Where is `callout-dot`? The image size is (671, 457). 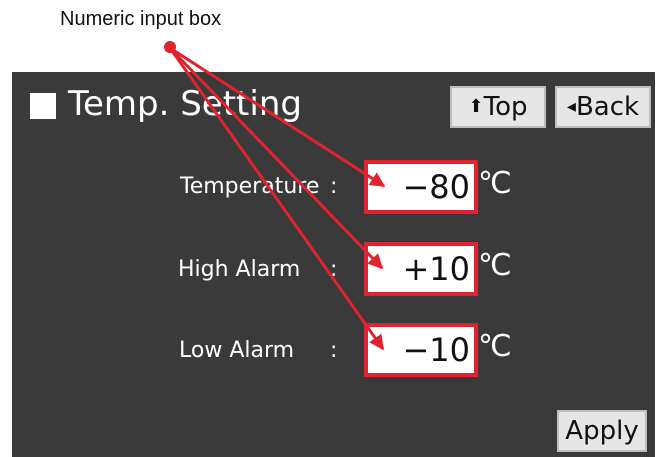 callout-dot is located at coordinates (170, 47).